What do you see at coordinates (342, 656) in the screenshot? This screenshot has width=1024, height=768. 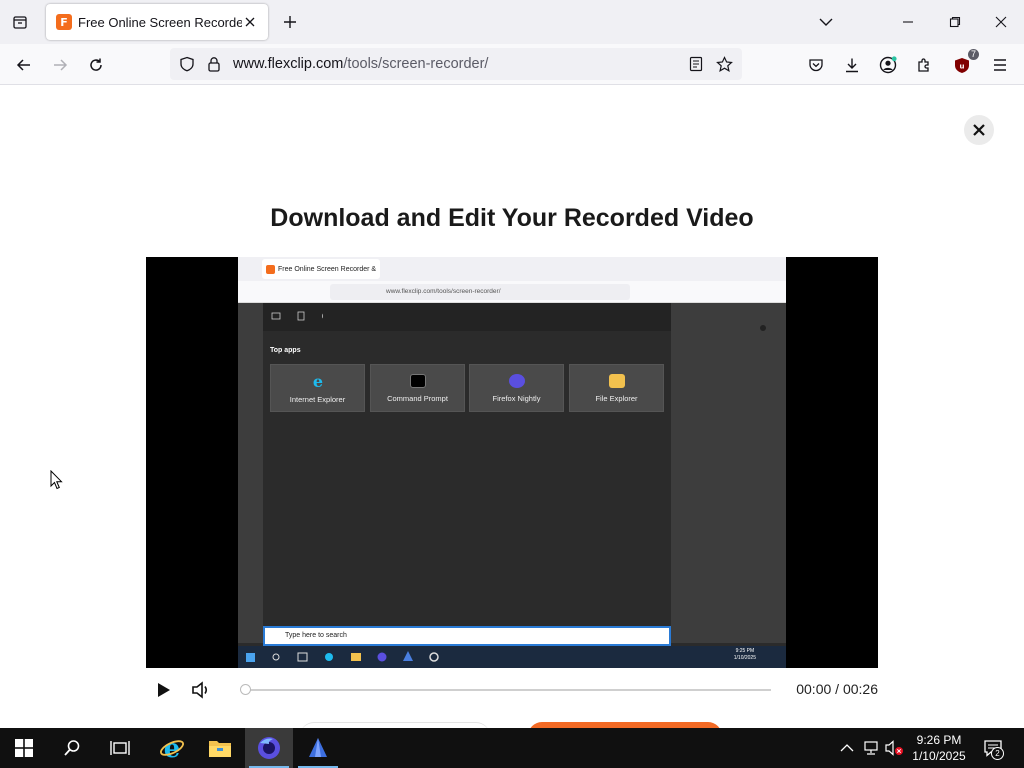 I see `frame-taskbar-icons` at bounding box center [342, 656].